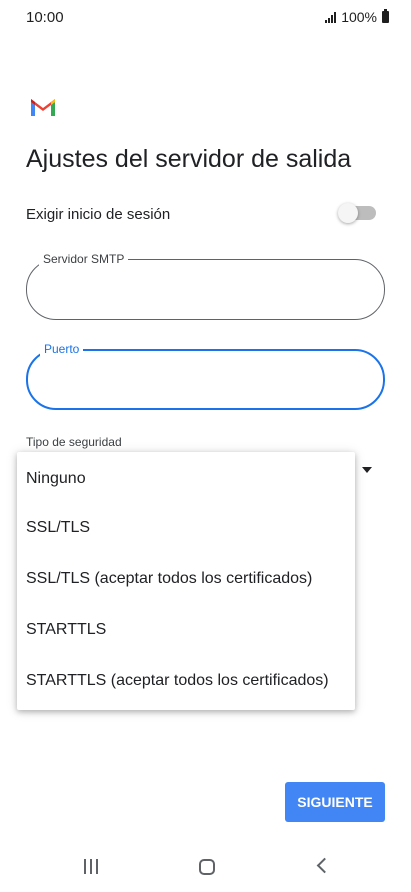 The image size is (411, 892). I want to click on port-field: Puerto, so click(205, 375).